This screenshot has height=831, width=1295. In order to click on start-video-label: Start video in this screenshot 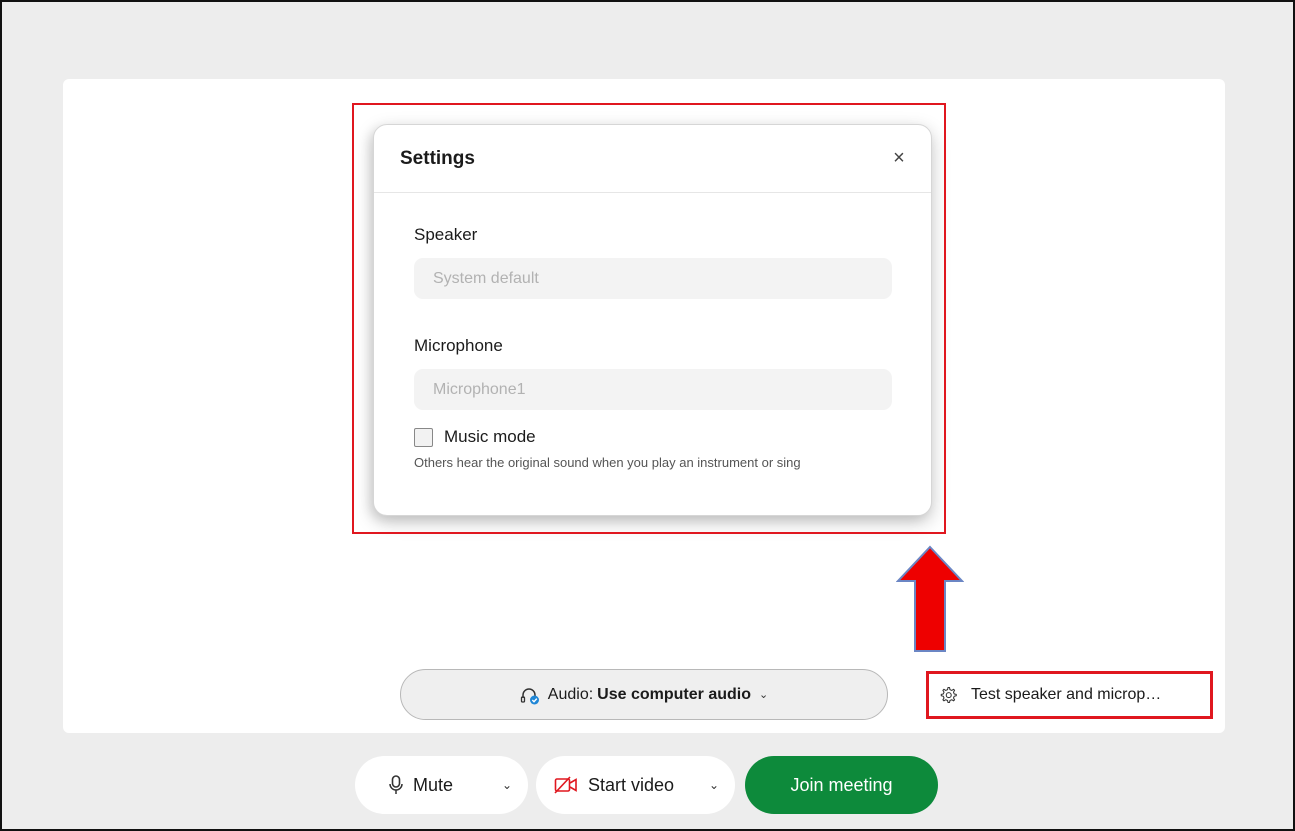, I will do `click(631, 784)`.